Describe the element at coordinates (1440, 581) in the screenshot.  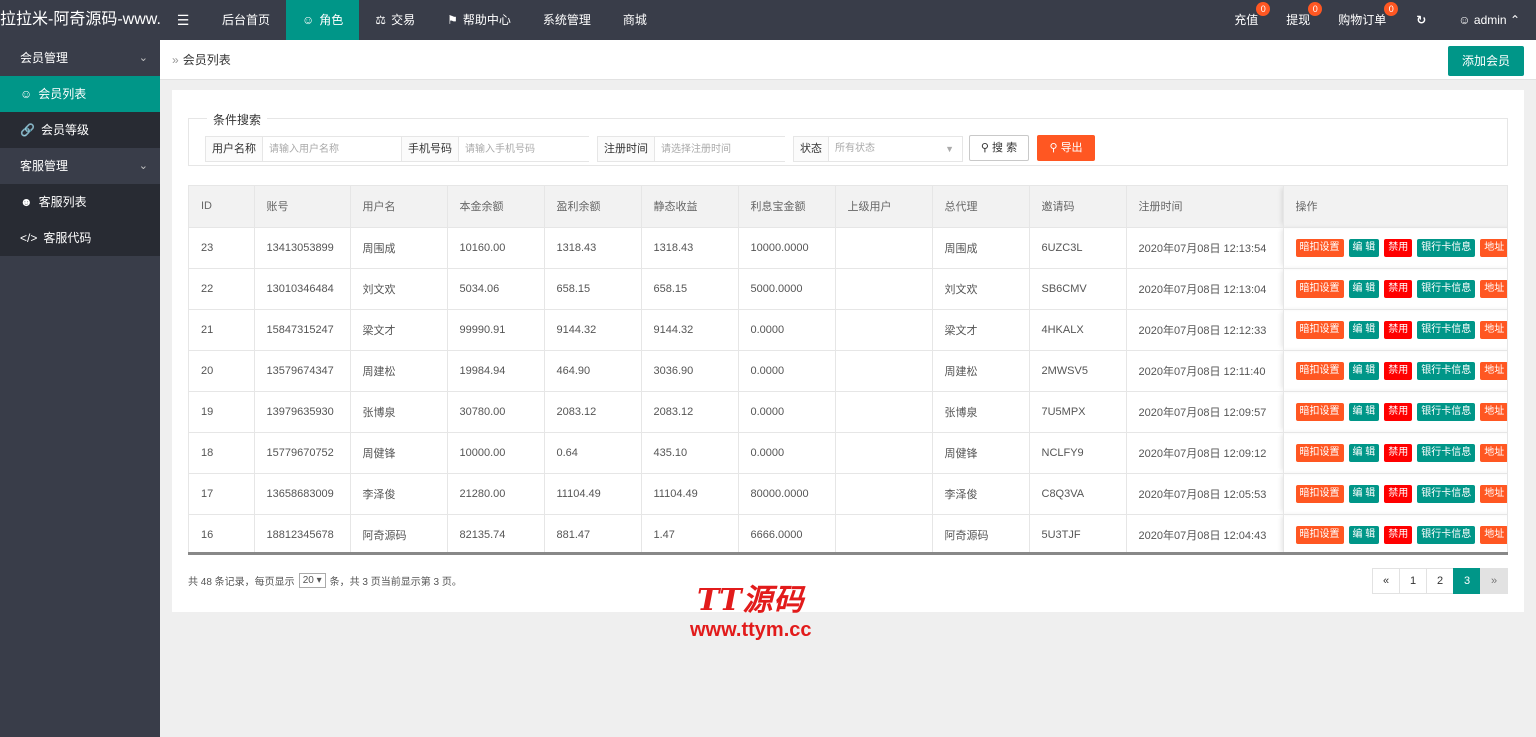
I see `page-2-button: 2` at that location.